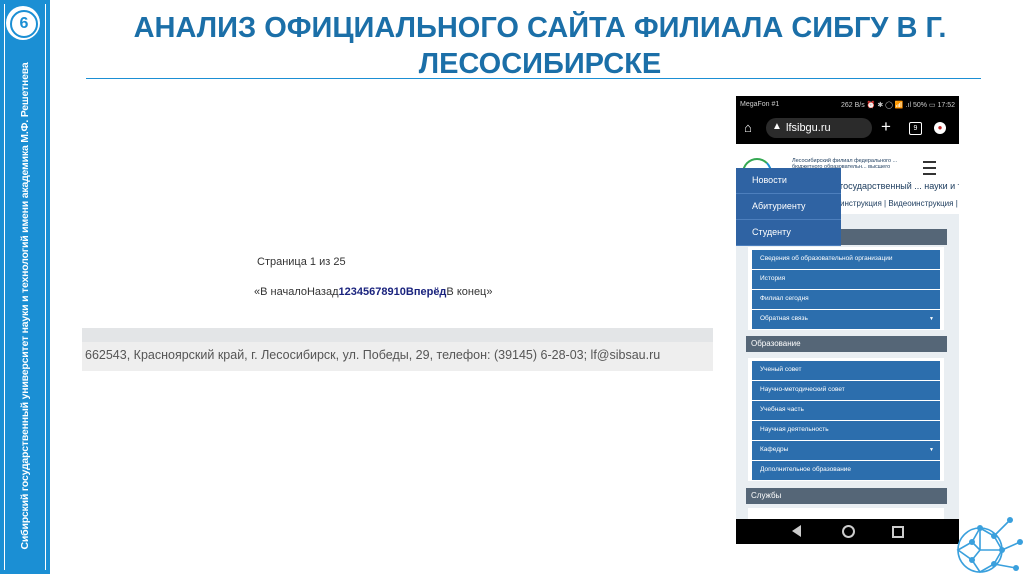 The width and height of the screenshot is (1024, 574). I want to click on browser-toolbar: ⌂ ▲ lfsibgu.ru + 9 ●, so click(847, 129).